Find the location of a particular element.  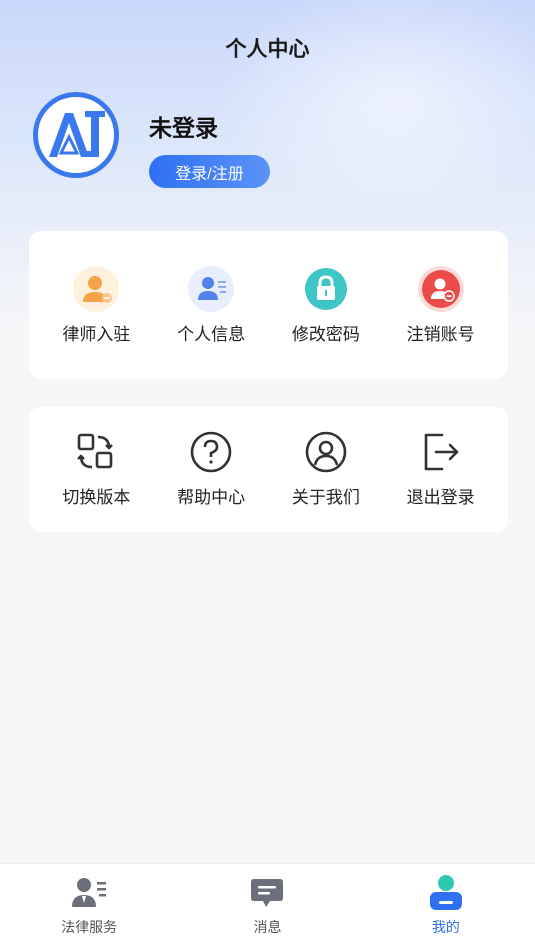

menu-item-help-center: 帮助中心 is located at coordinates (211, 469).